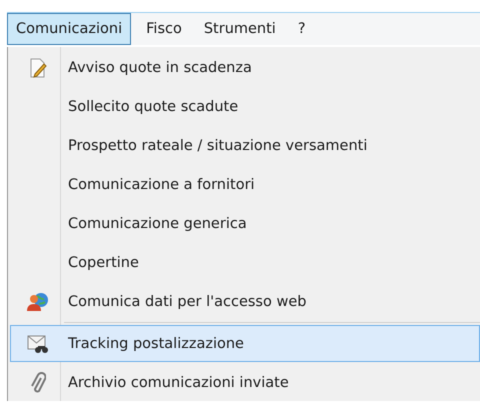 The image size is (480, 405). What do you see at coordinates (245, 262) in the screenshot?
I see `menu-item: Copertine` at bounding box center [245, 262].